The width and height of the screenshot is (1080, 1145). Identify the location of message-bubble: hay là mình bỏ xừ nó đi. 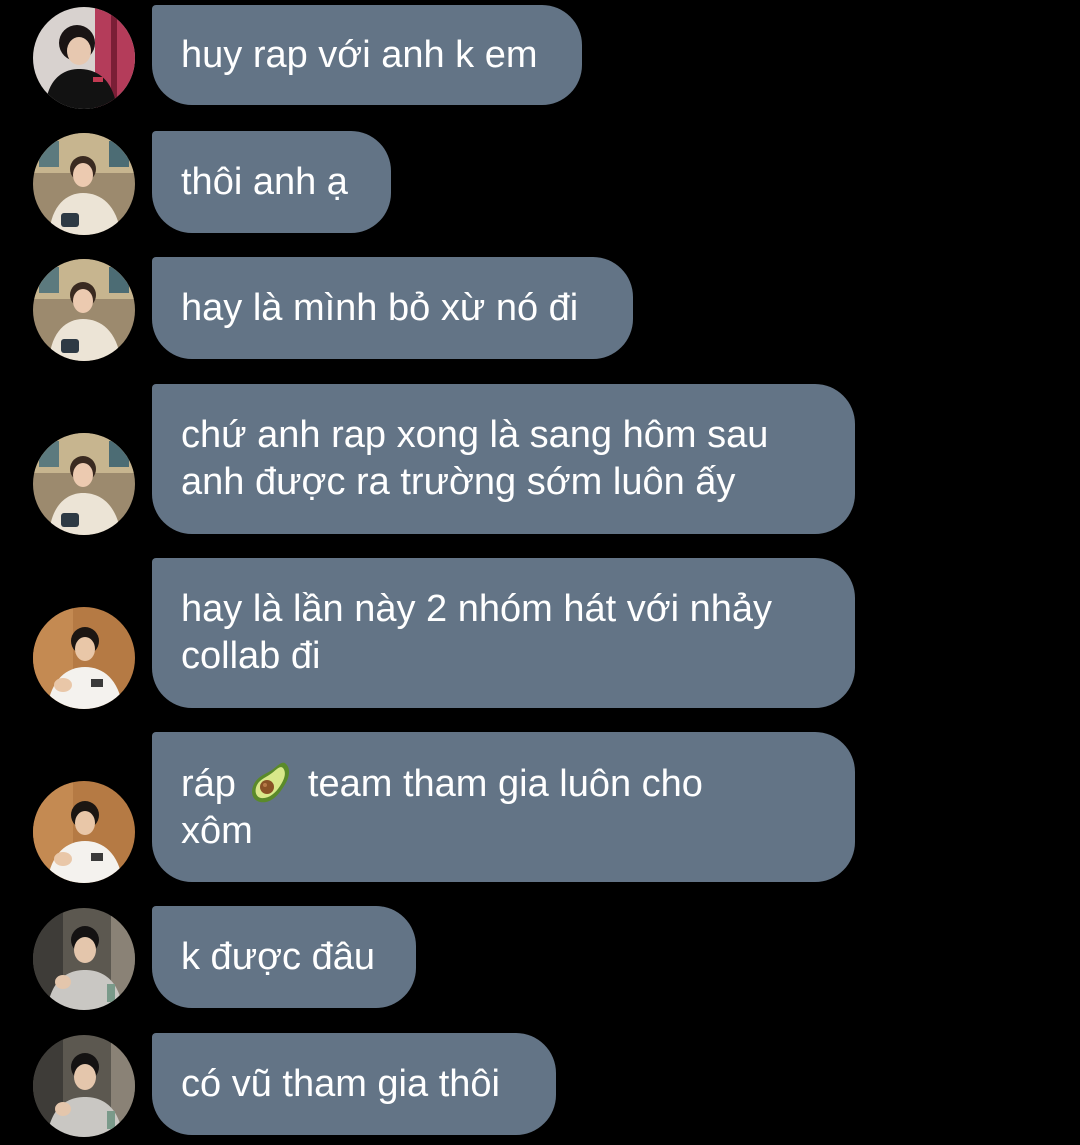
(392, 308).